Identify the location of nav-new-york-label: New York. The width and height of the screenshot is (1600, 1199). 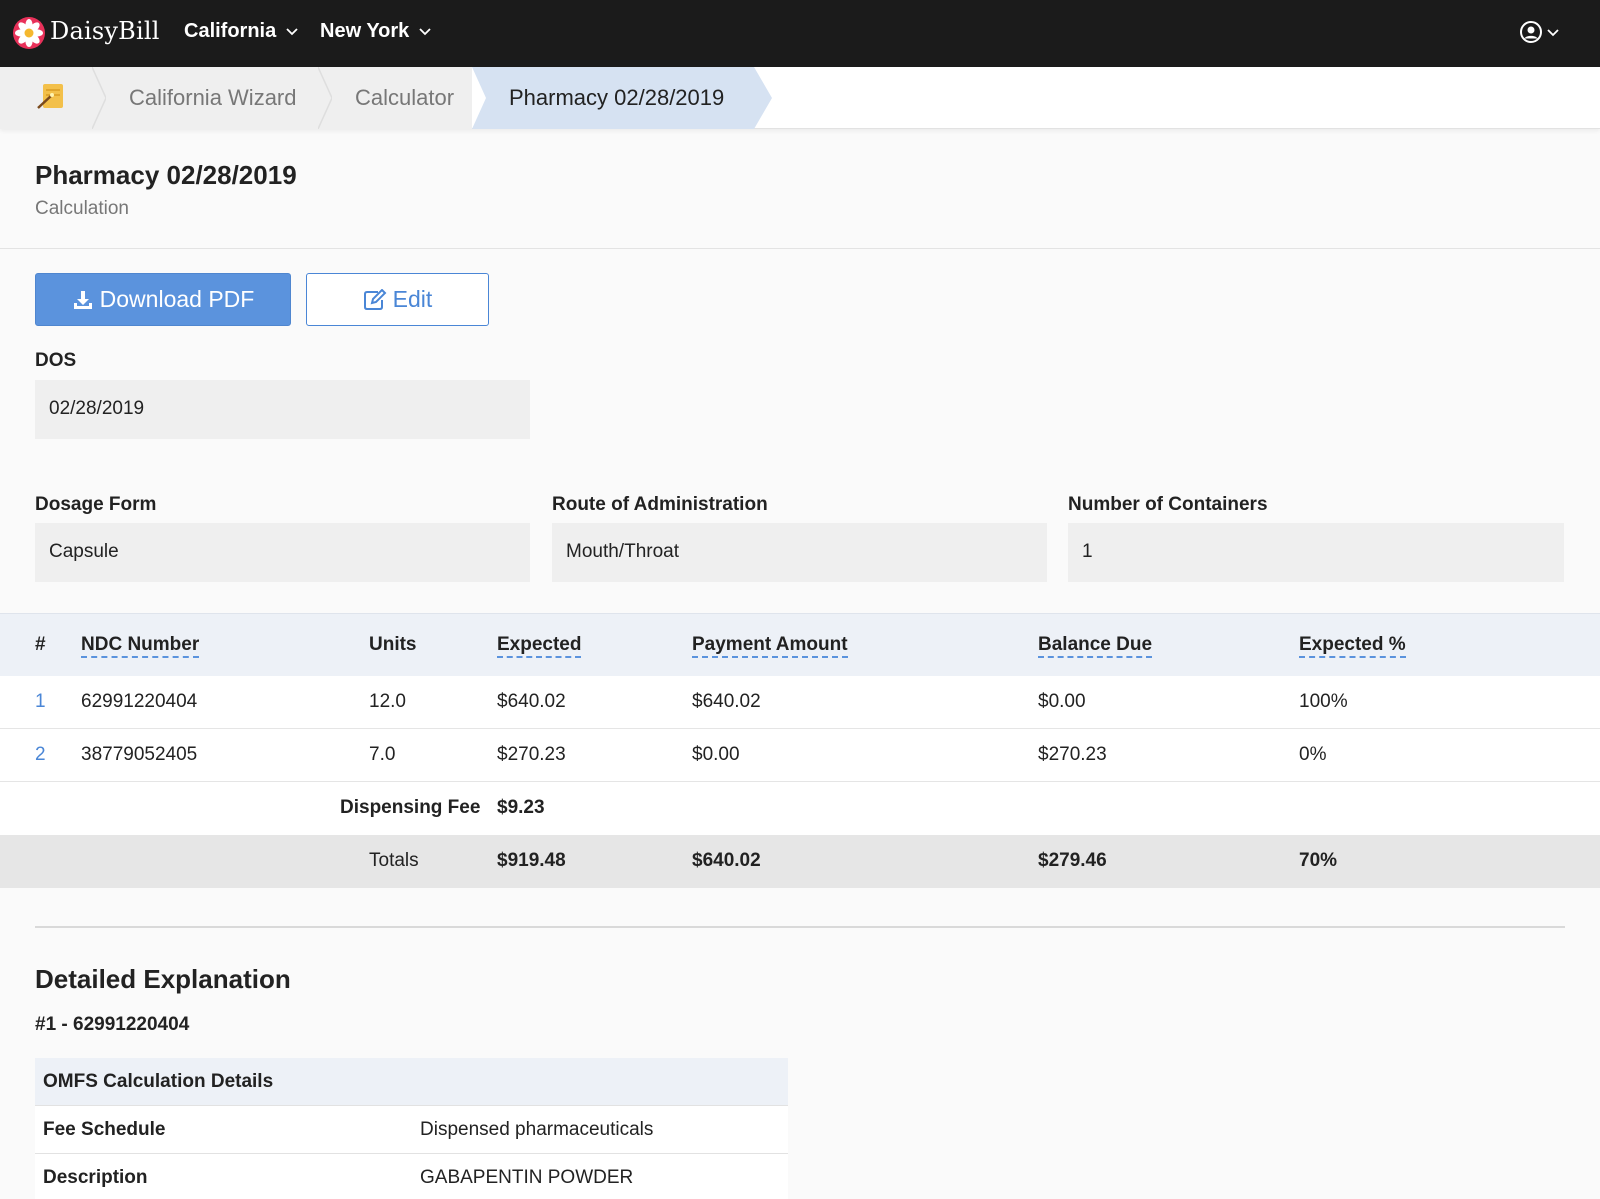
(365, 31).